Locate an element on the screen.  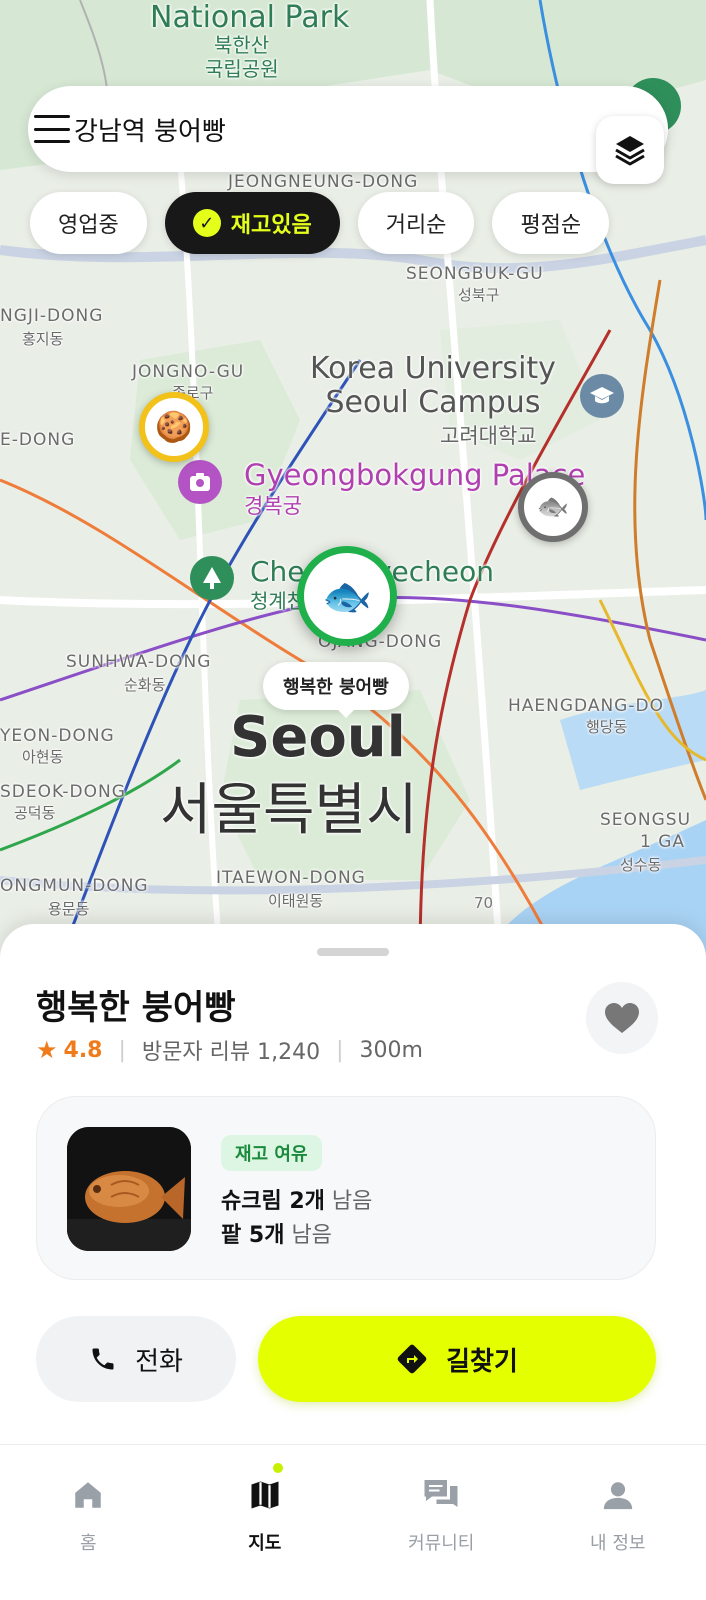
stock-item-redbean: 팥 5개 남음 is located at coordinates (276, 1233).